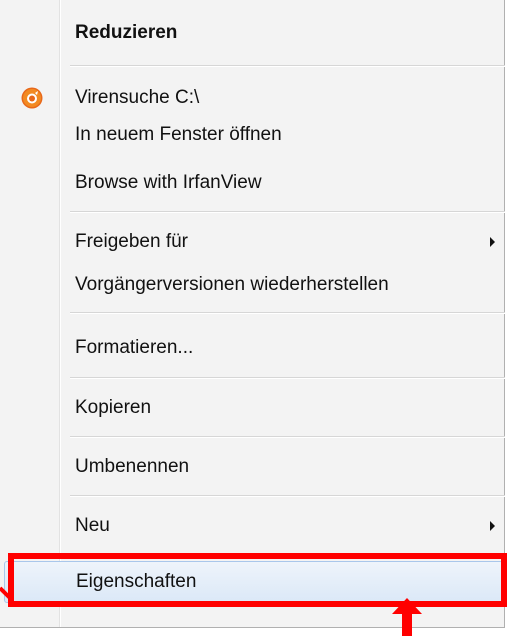 The width and height of the screenshot is (507, 636). I want to click on menu-item-label: Browse with IrfanView, so click(168, 182).